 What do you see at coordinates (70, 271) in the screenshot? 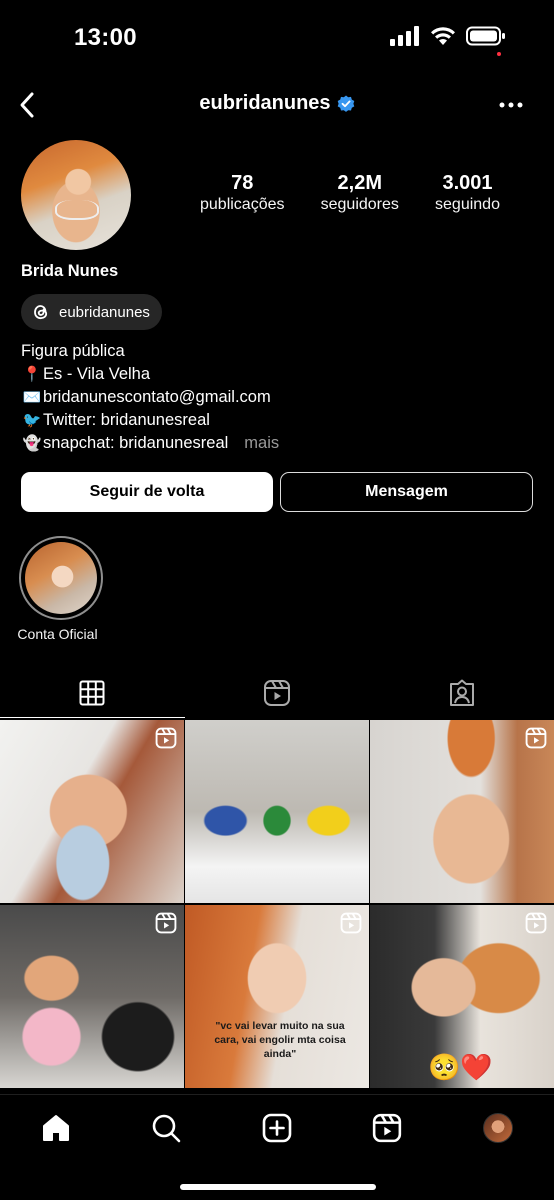
I see `display-name: Brida Nunes` at bounding box center [70, 271].